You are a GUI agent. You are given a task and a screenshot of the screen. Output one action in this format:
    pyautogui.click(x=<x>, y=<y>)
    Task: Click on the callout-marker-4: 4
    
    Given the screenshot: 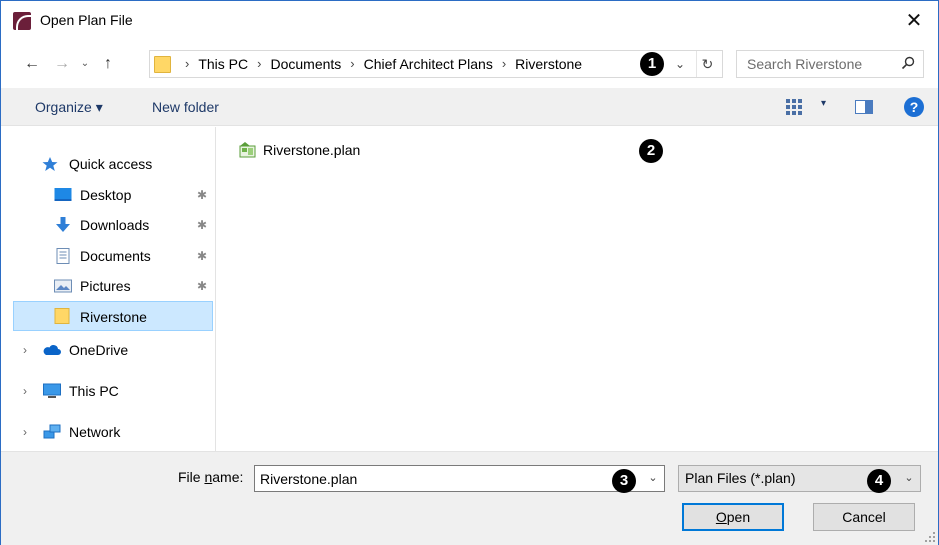 What is the action you would take?
    pyautogui.click(x=879, y=481)
    